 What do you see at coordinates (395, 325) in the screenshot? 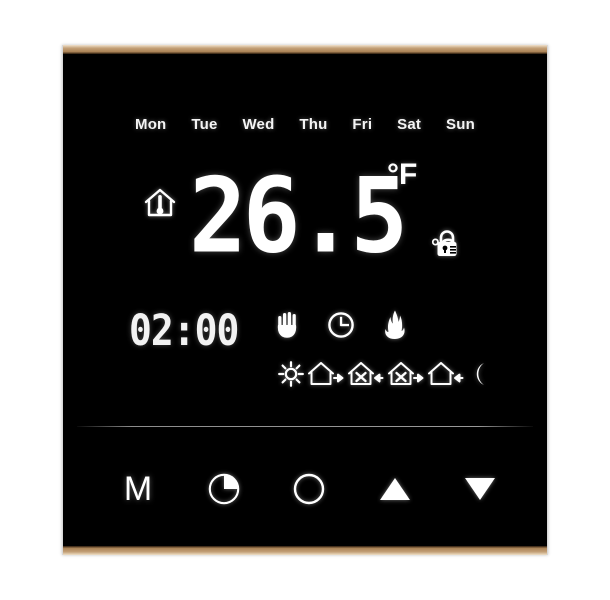
I see `flame-icon` at bounding box center [395, 325].